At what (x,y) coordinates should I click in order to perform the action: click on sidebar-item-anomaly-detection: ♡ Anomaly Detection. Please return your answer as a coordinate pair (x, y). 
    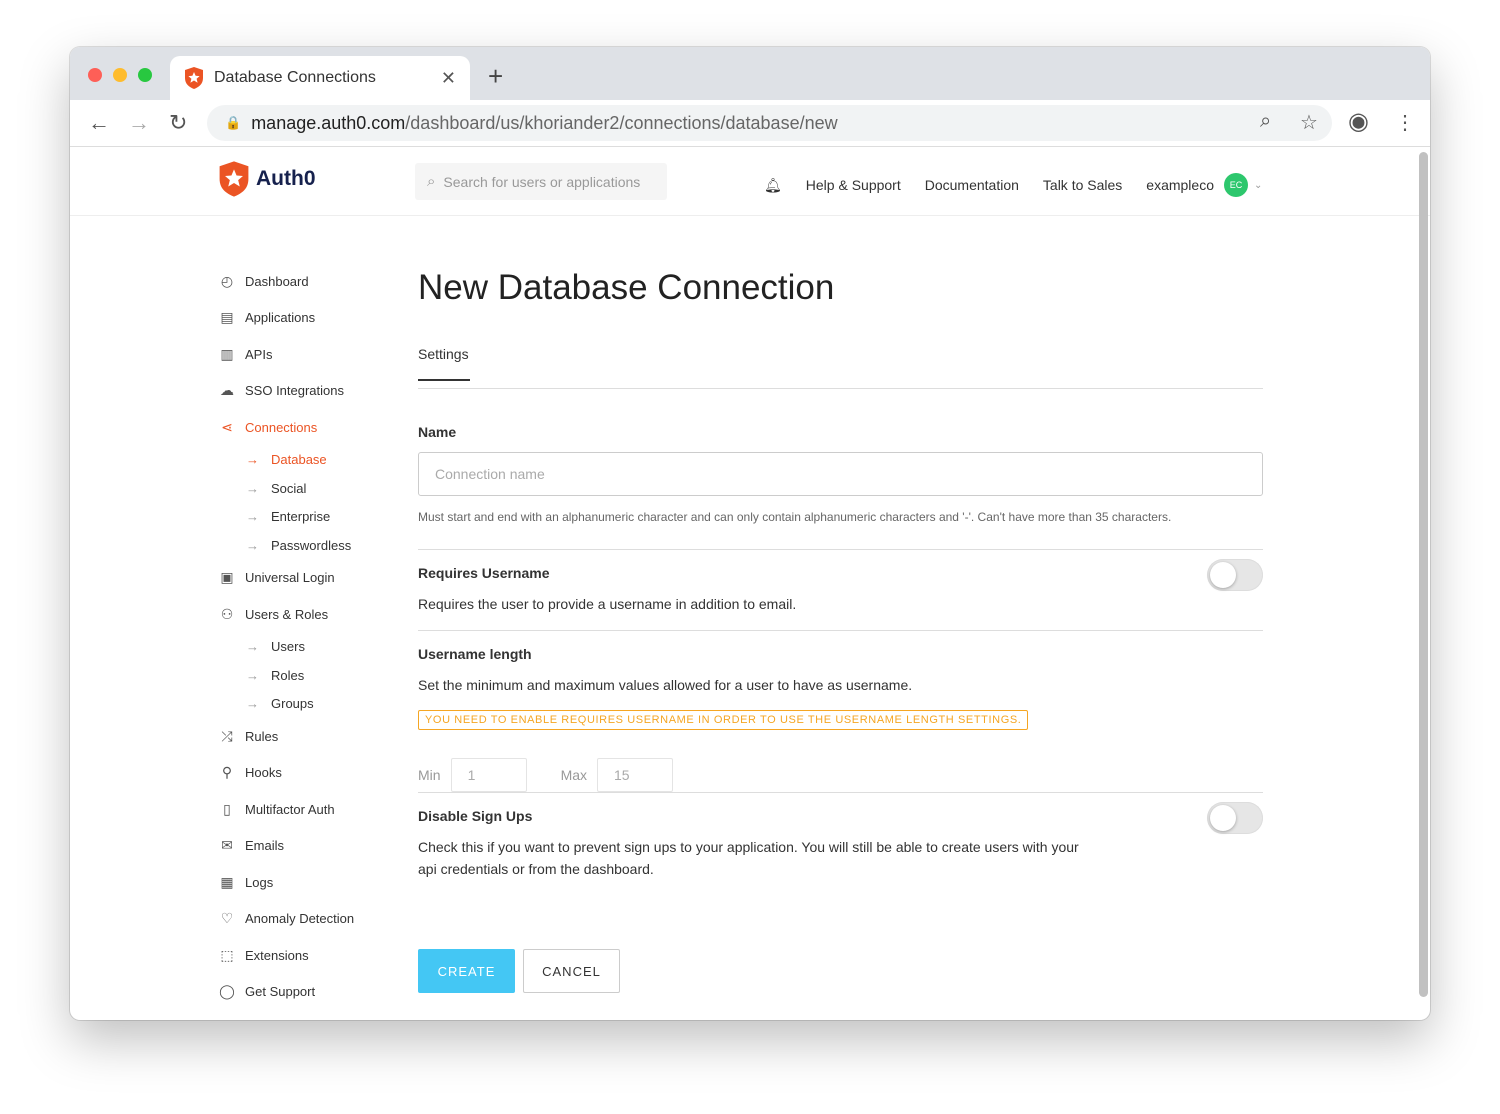
    Looking at the image, I should click on (286, 919).